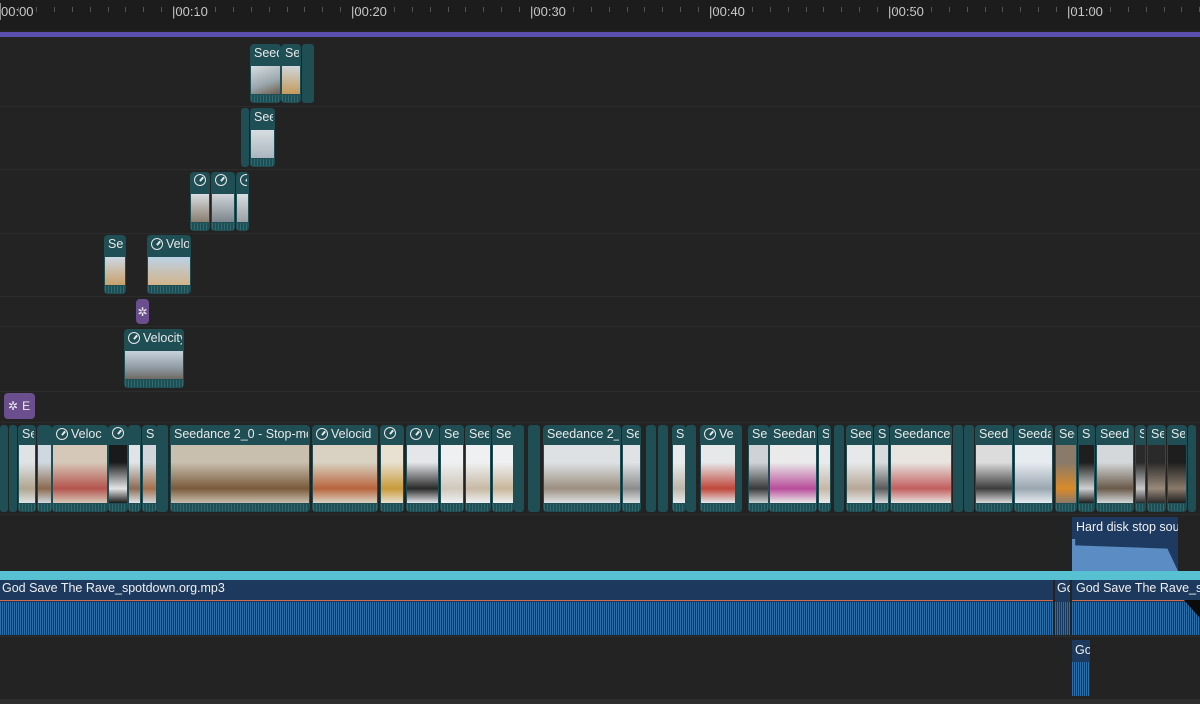 The height and width of the screenshot is (704, 1200). Describe the element at coordinates (154, 358) in the screenshot. I see `video-clip: Velocity` at that location.